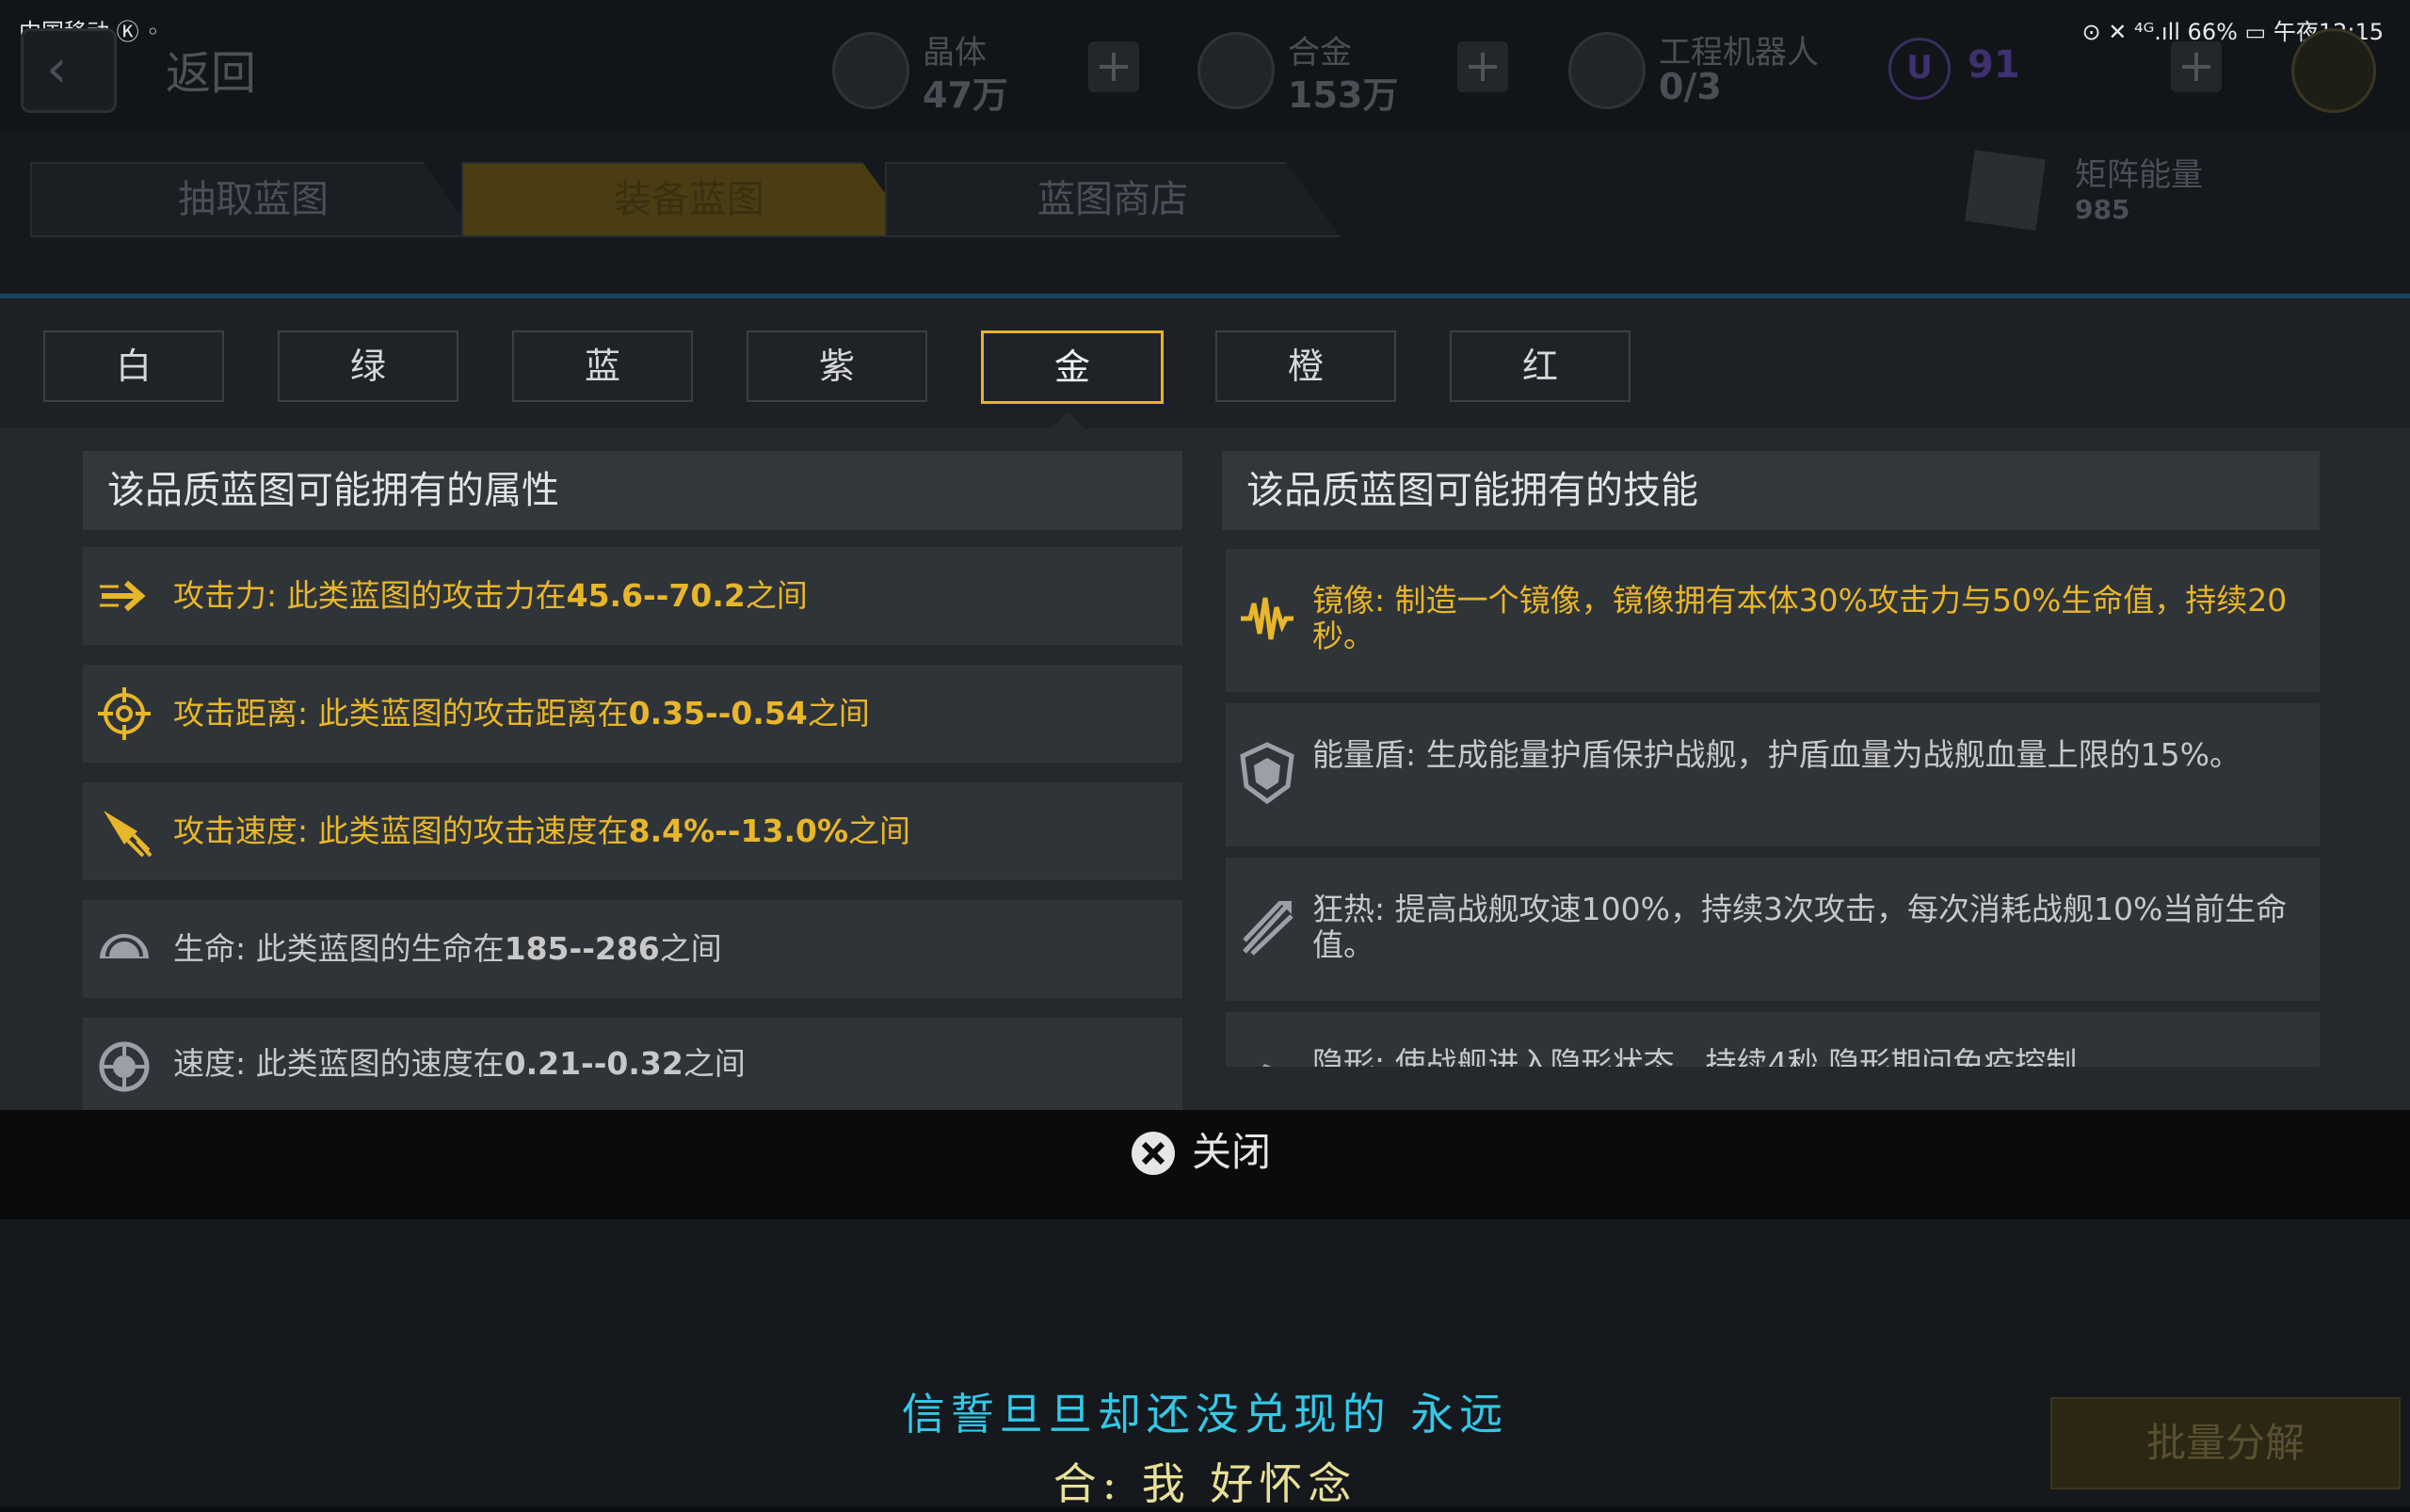  Describe the element at coordinates (1690, 86) in the screenshot. I see `resource-value: 0/3` at that location.